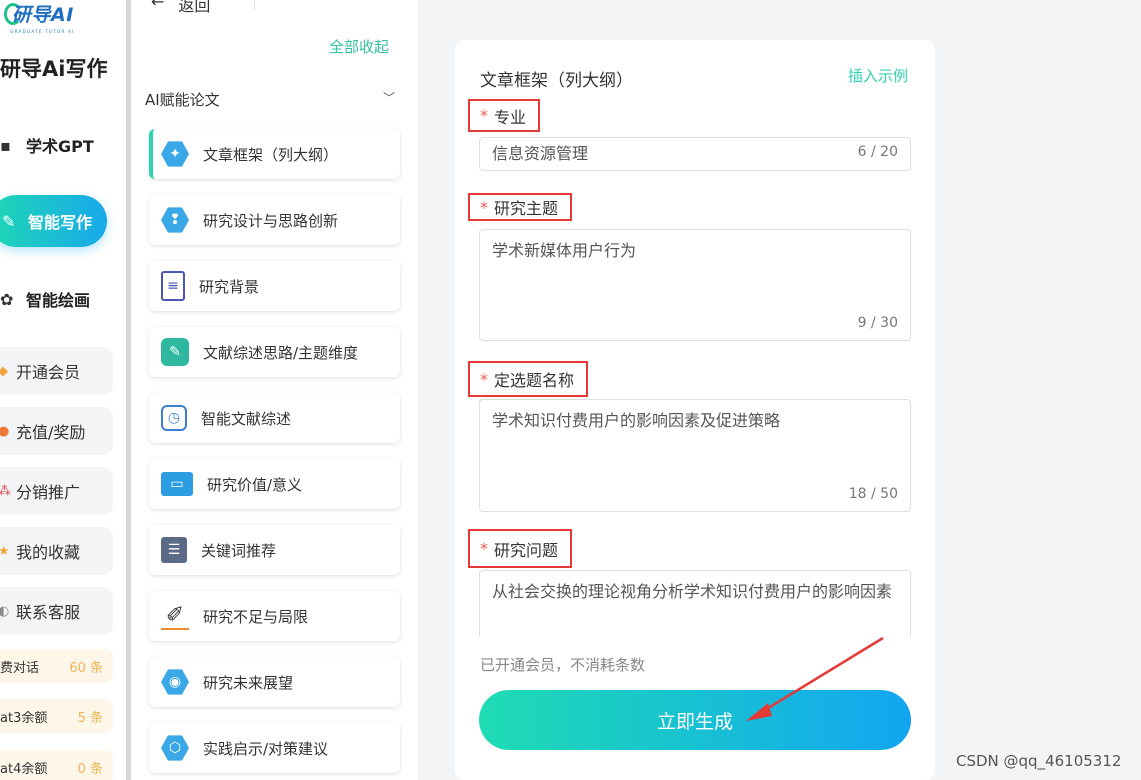  Describe the element at coordinates (47, 145) in the screenshot. I see `nav-academic-gpt: ▪ 学术GPT` at that location.